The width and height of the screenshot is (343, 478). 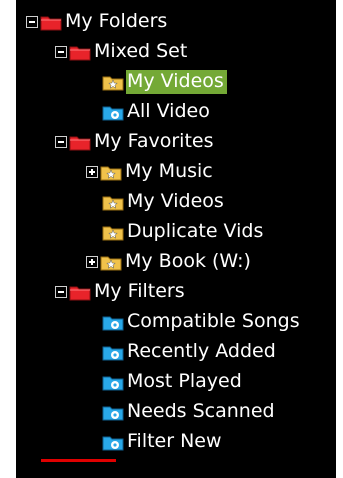 What do you see at coordinates (174, 441) in the screenshot?
I see `tree-item-label: Filter New` at bounding box center [174, 441].